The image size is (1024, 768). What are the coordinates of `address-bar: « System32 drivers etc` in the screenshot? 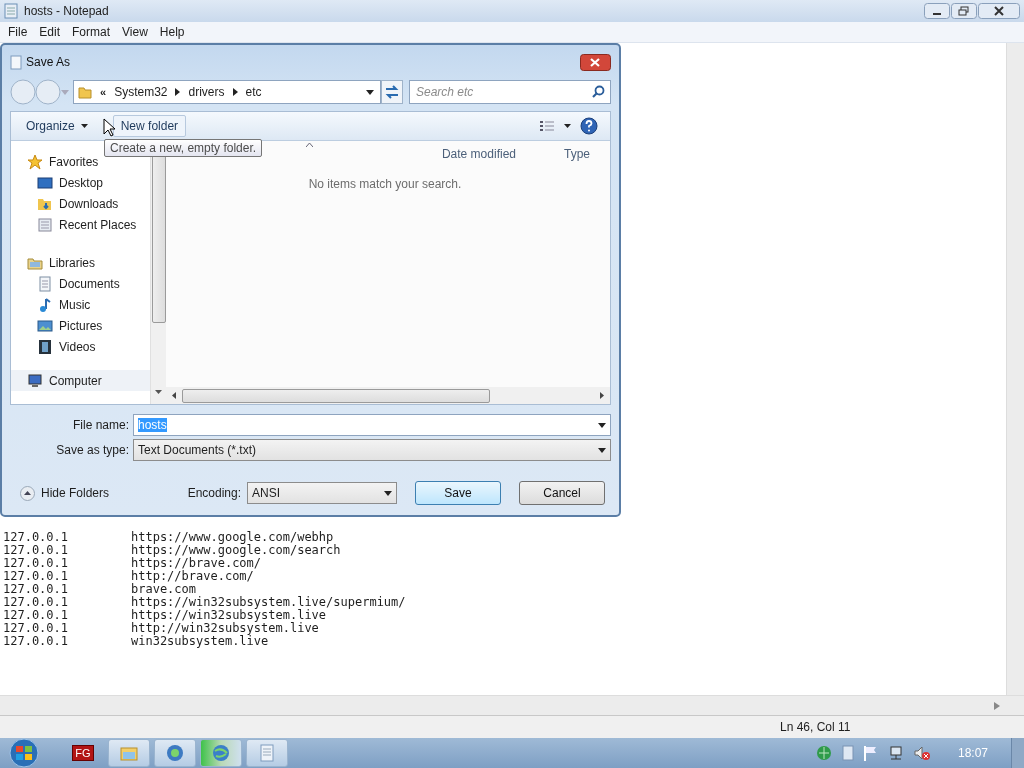 It's located at (227, 92).